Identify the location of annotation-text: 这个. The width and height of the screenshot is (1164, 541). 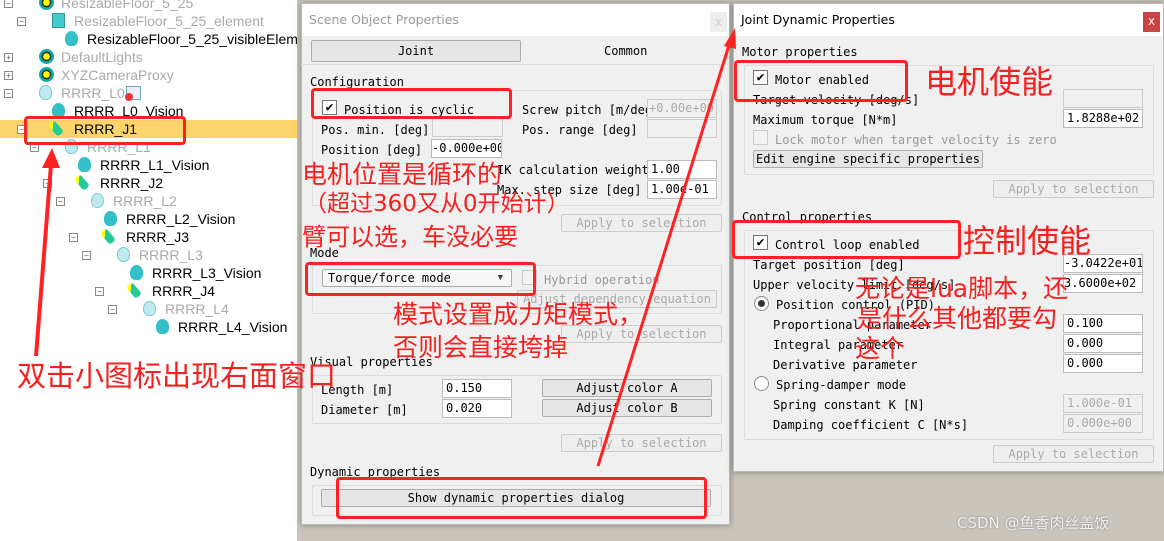
(880, 348).